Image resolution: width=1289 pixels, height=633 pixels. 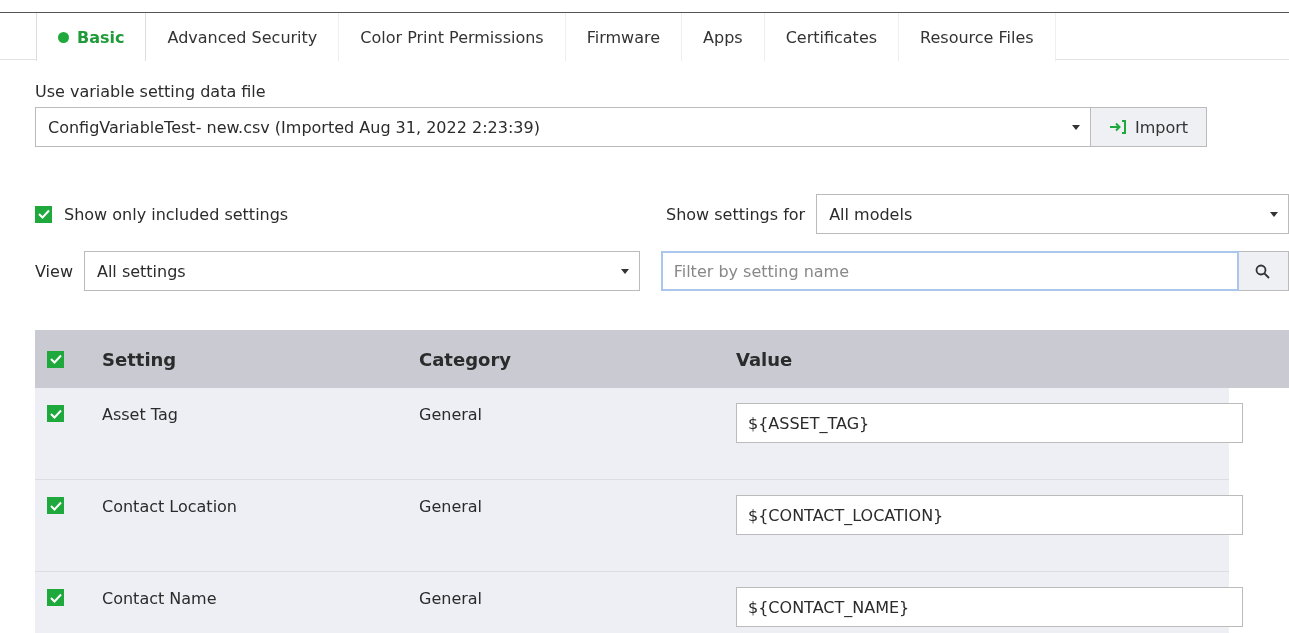 I want to click on tab: Advanced Security, so click(x=243, y=37).